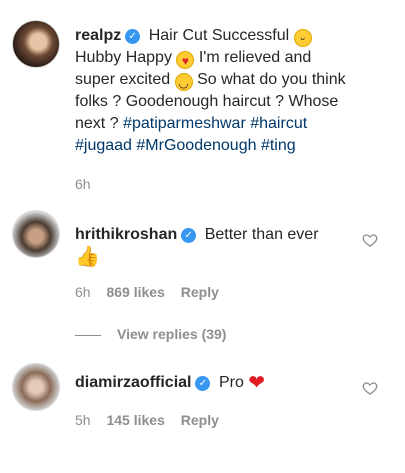 This screenshot has width=405, height=473. Describe the element at coordinates (87, 257) in the screenshot. I see `thumbs-up-emoji-icon: 👍` at that location.